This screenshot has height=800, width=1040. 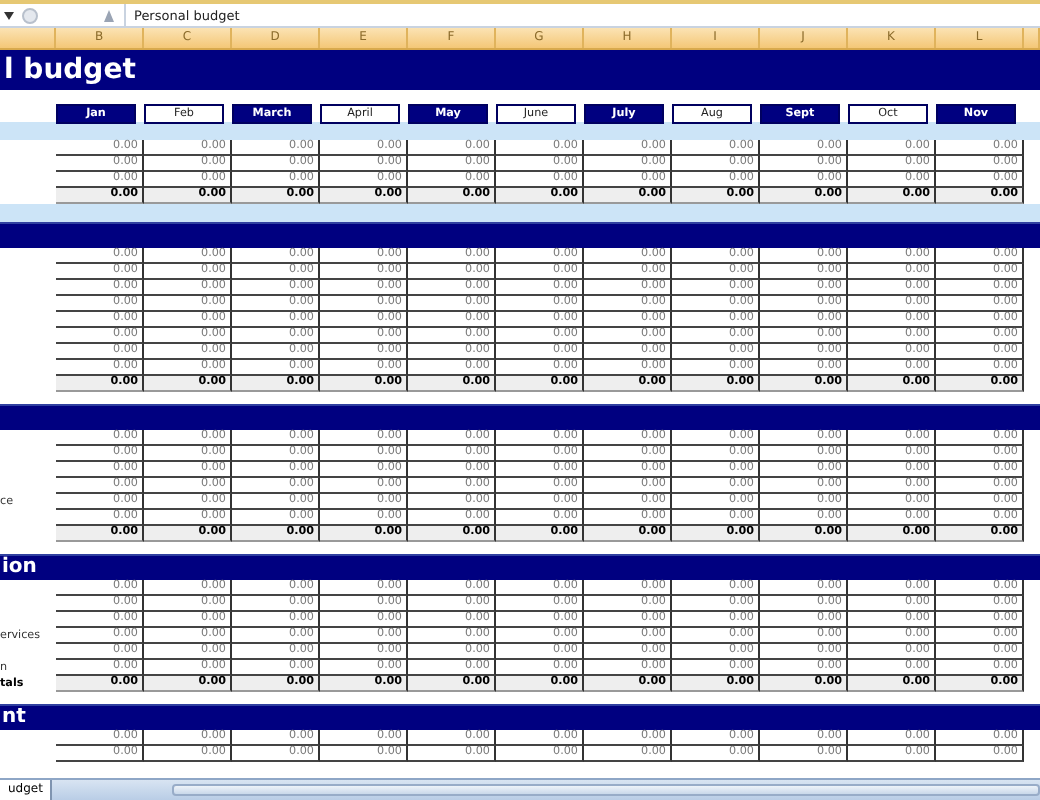 What do you see at coordinates (520, 717) in the screenshot?
I see `section-header: nt` at bounding box center [520, 717].